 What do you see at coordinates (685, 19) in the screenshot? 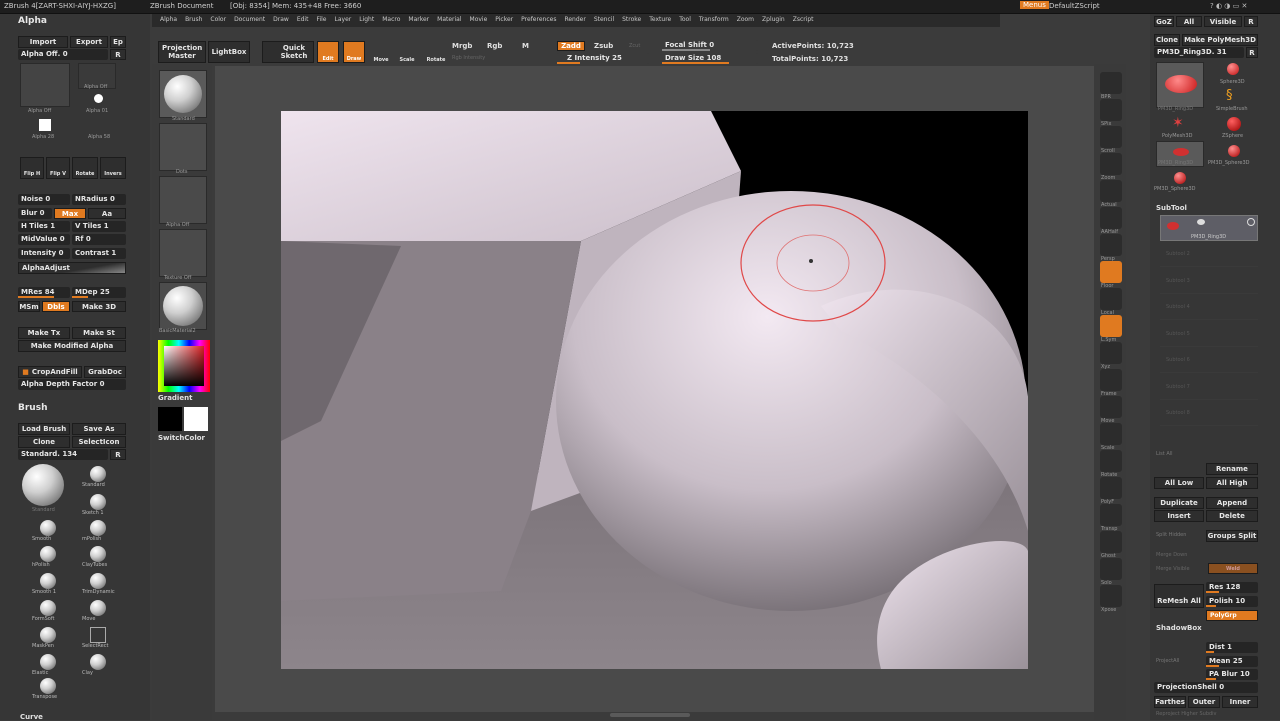
I see `menu-tool: Tool` at bounding box center [685, 19].